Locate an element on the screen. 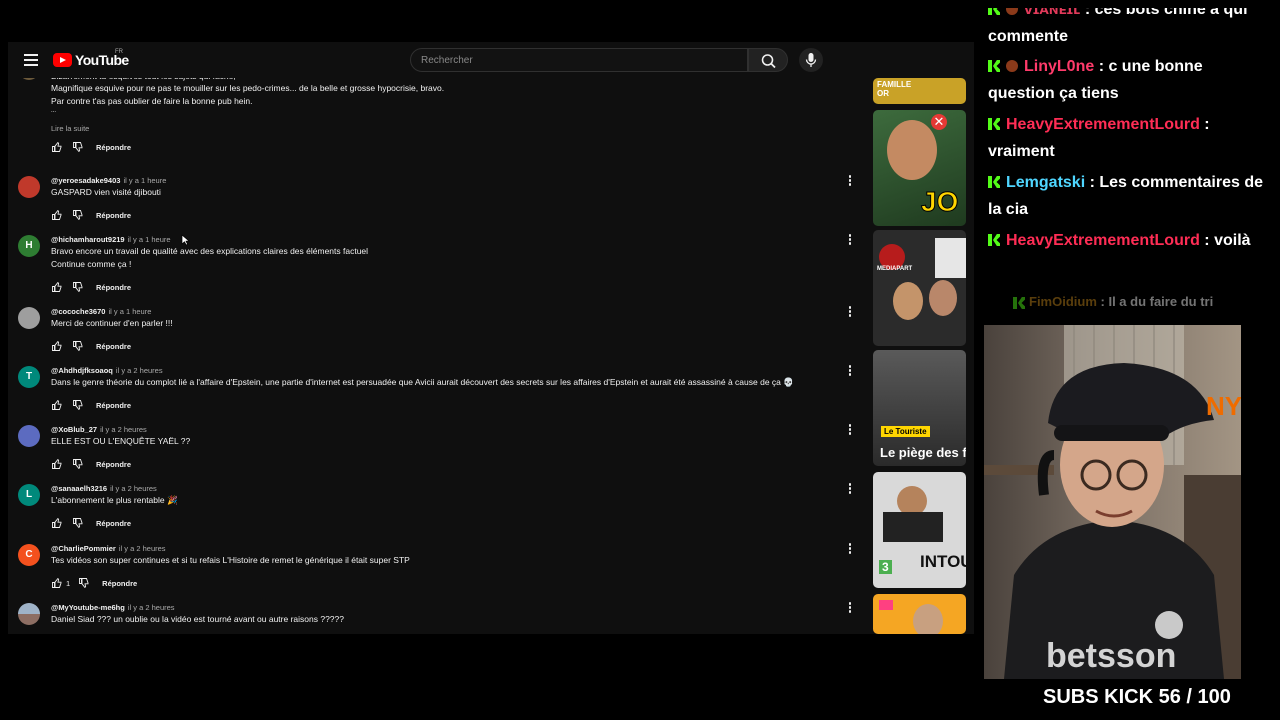 This screenshot has height=720, width=1280. comment-author: @cocoche3670 il y a 1 heure is located at coordinates (101, 311).